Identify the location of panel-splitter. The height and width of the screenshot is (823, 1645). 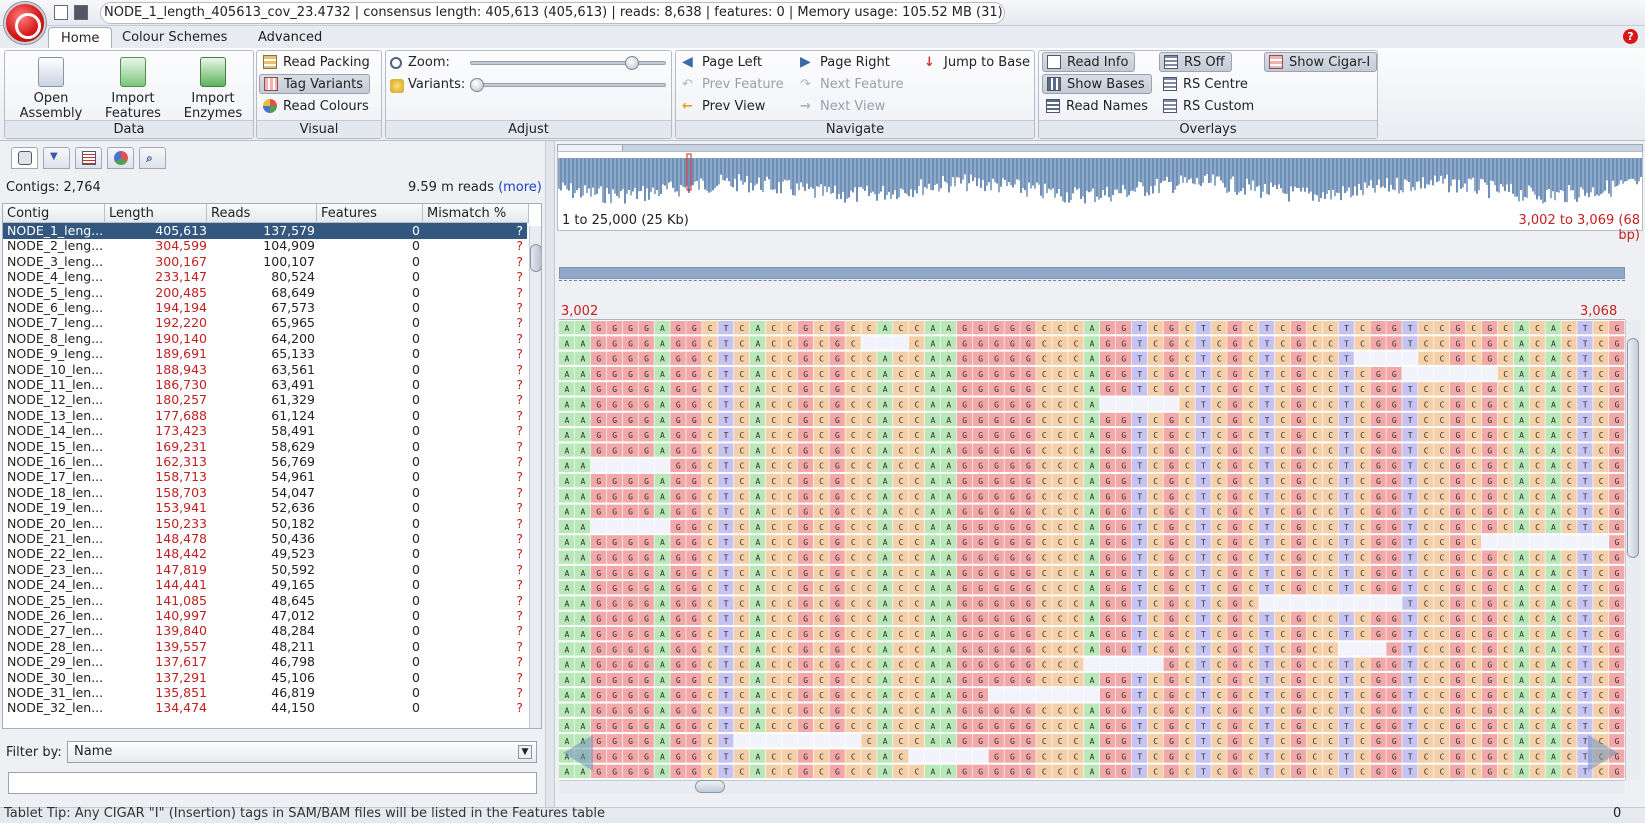
(550, 474).